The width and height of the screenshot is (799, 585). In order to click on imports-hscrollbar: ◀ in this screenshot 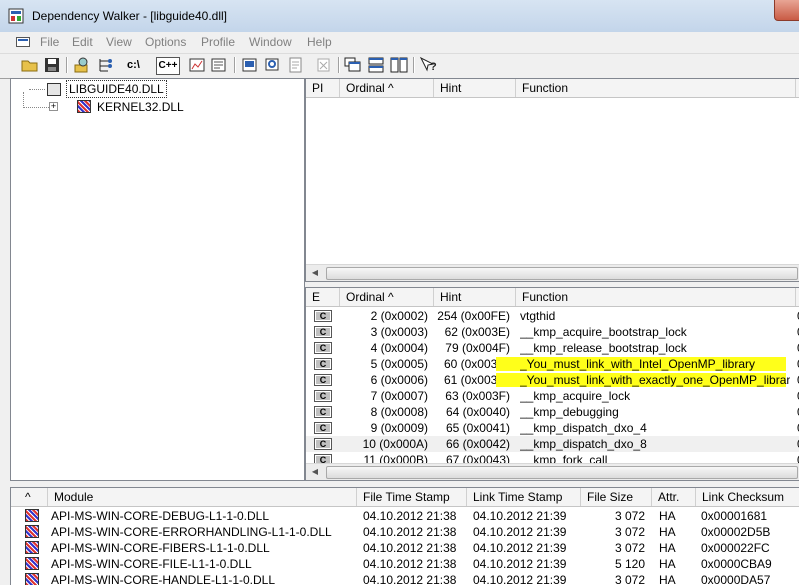, I will do `click(552, 272)`.